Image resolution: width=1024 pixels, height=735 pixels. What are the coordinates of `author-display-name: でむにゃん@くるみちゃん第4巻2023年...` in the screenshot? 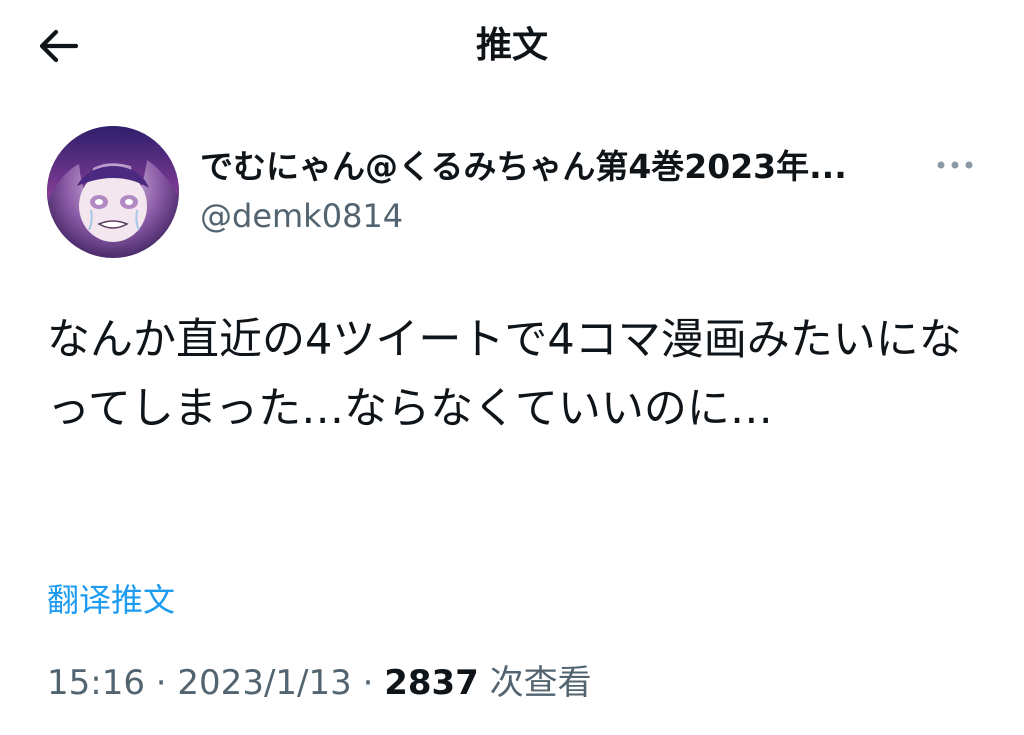 It's located at (560, 167).